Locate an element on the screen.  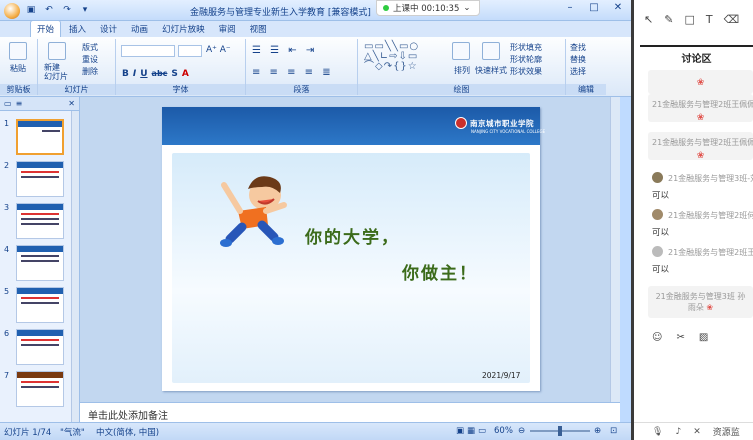
tab-design: 设计 is located at coordinates (108, 29).